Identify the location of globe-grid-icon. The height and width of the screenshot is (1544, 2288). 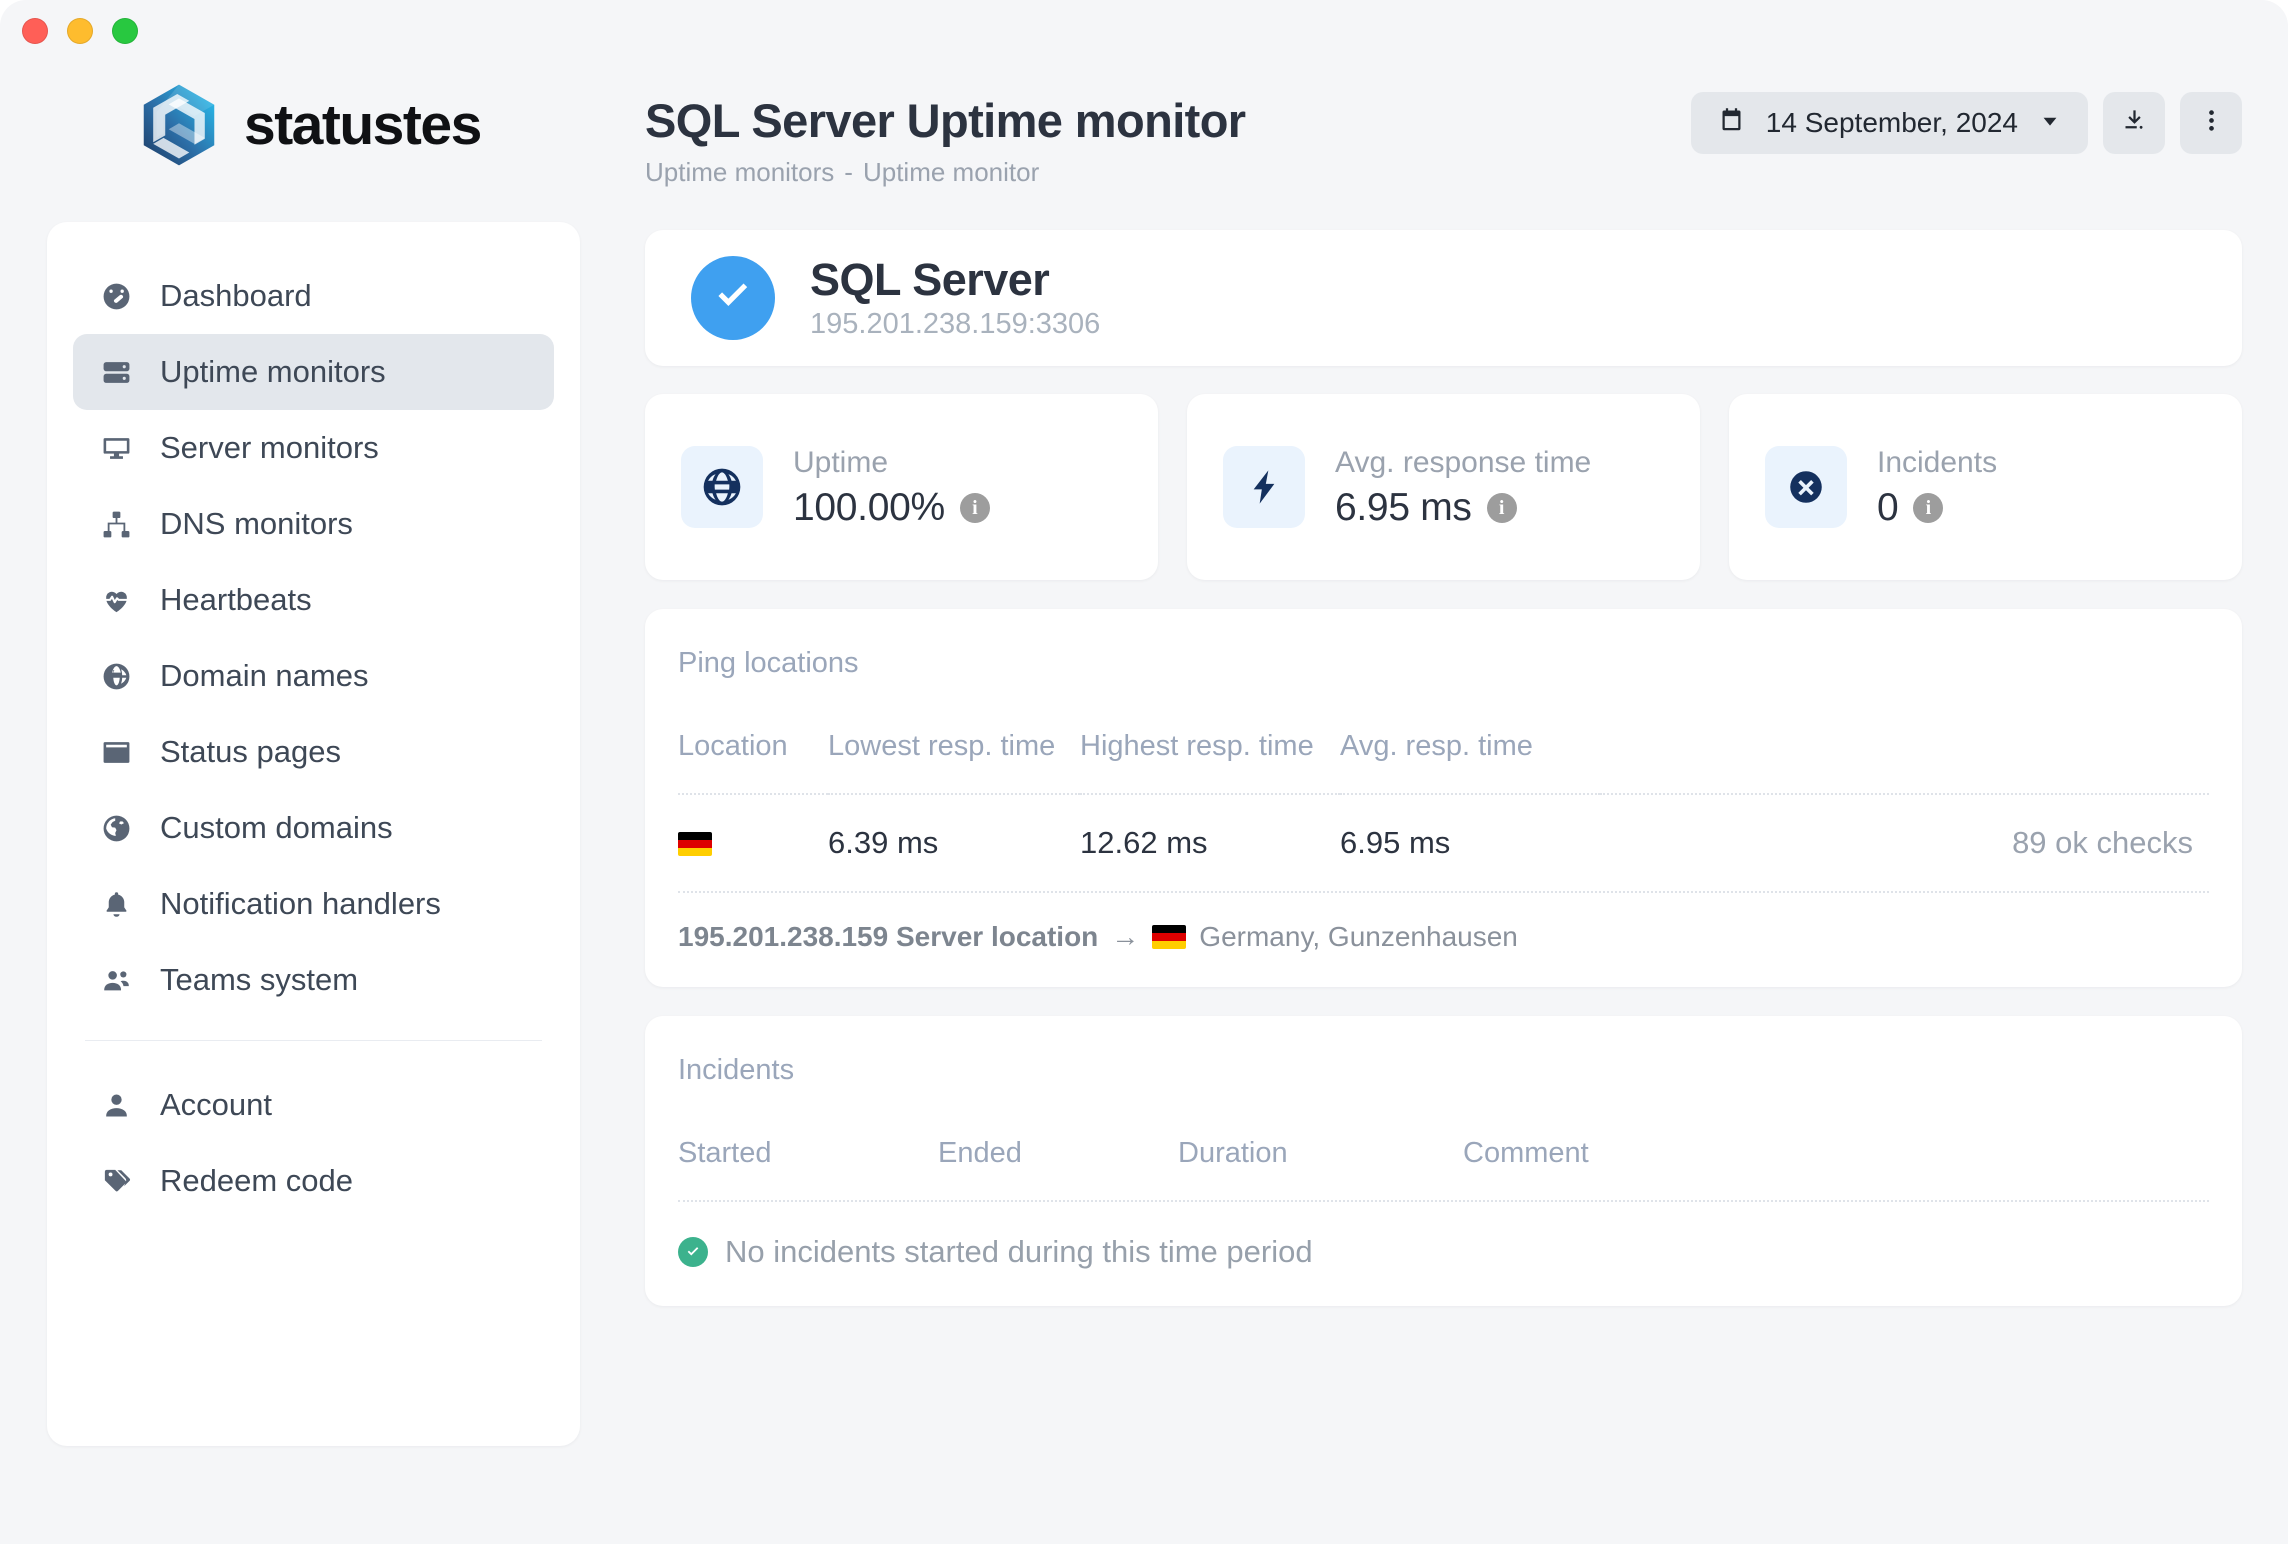
(116, 676).